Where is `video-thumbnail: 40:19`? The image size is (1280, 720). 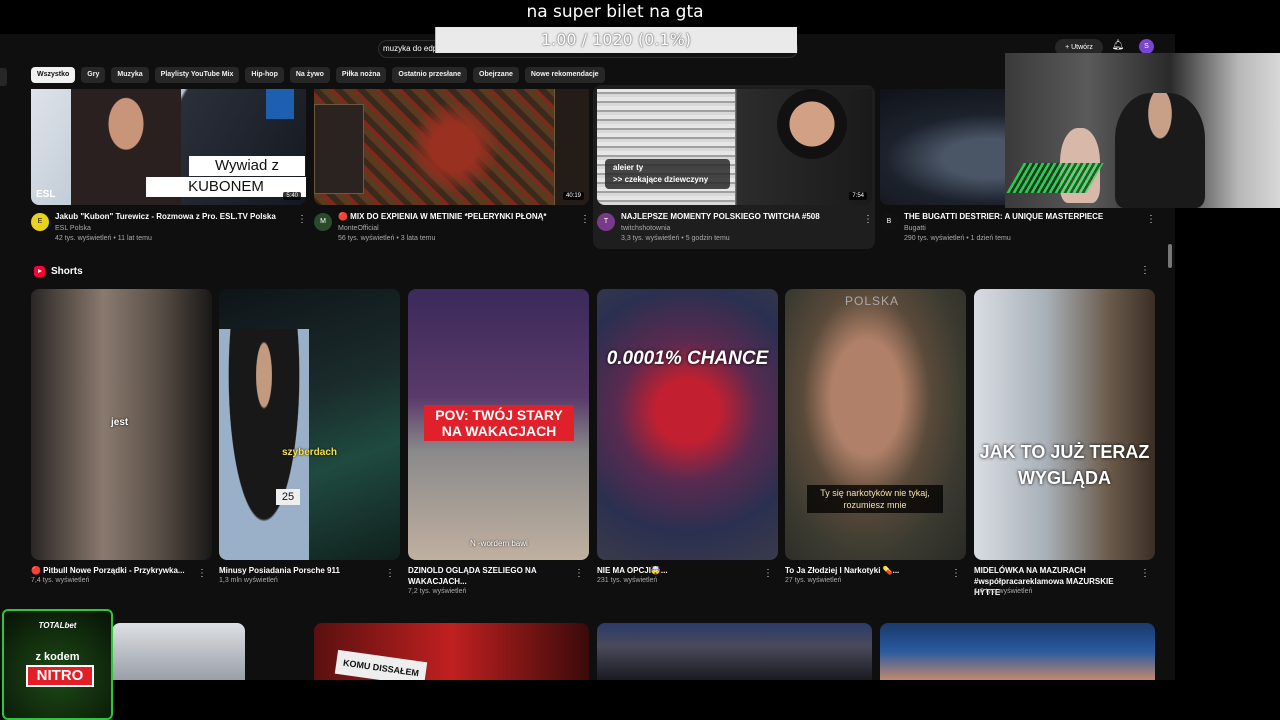
video-thumbnail: 40:19 is located at coordinates (451, 147).